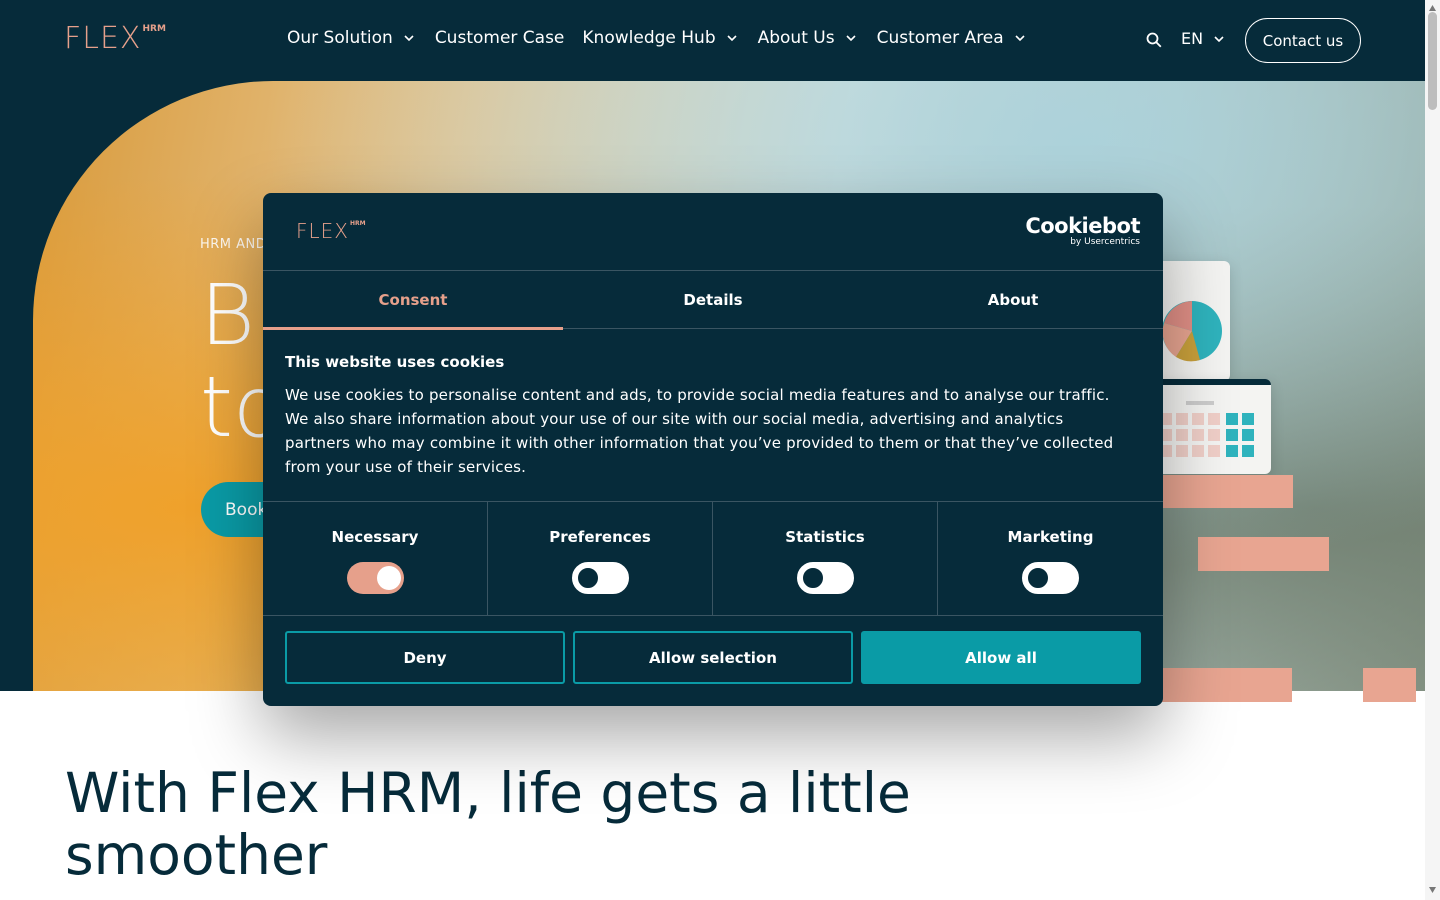  Describe the element at coordinates (413, 300) in the screenshot. I see `tab-consent: Consent` at that location.